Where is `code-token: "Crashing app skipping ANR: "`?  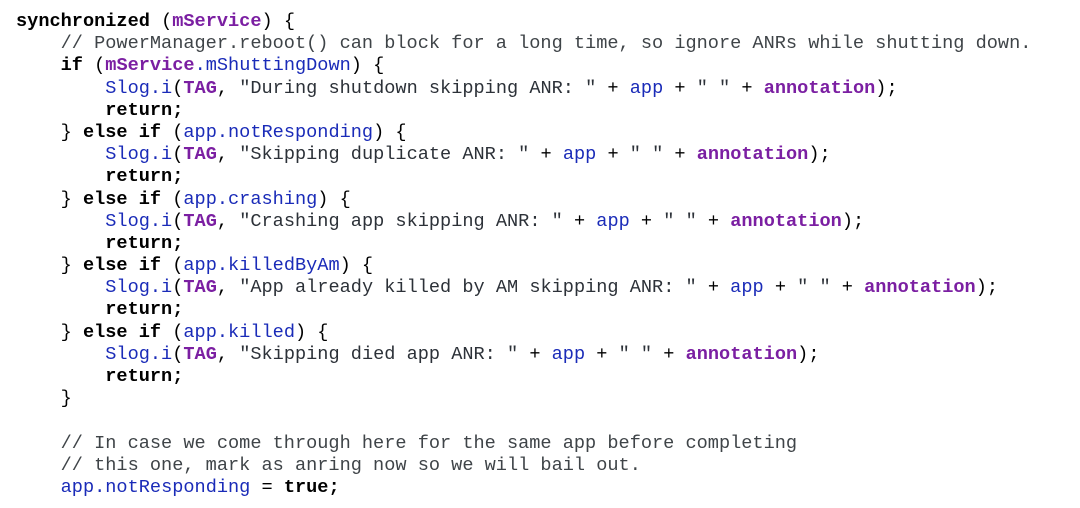 code-token: "Crashing app skipping ANR: " is located at coordinates (401, 221).